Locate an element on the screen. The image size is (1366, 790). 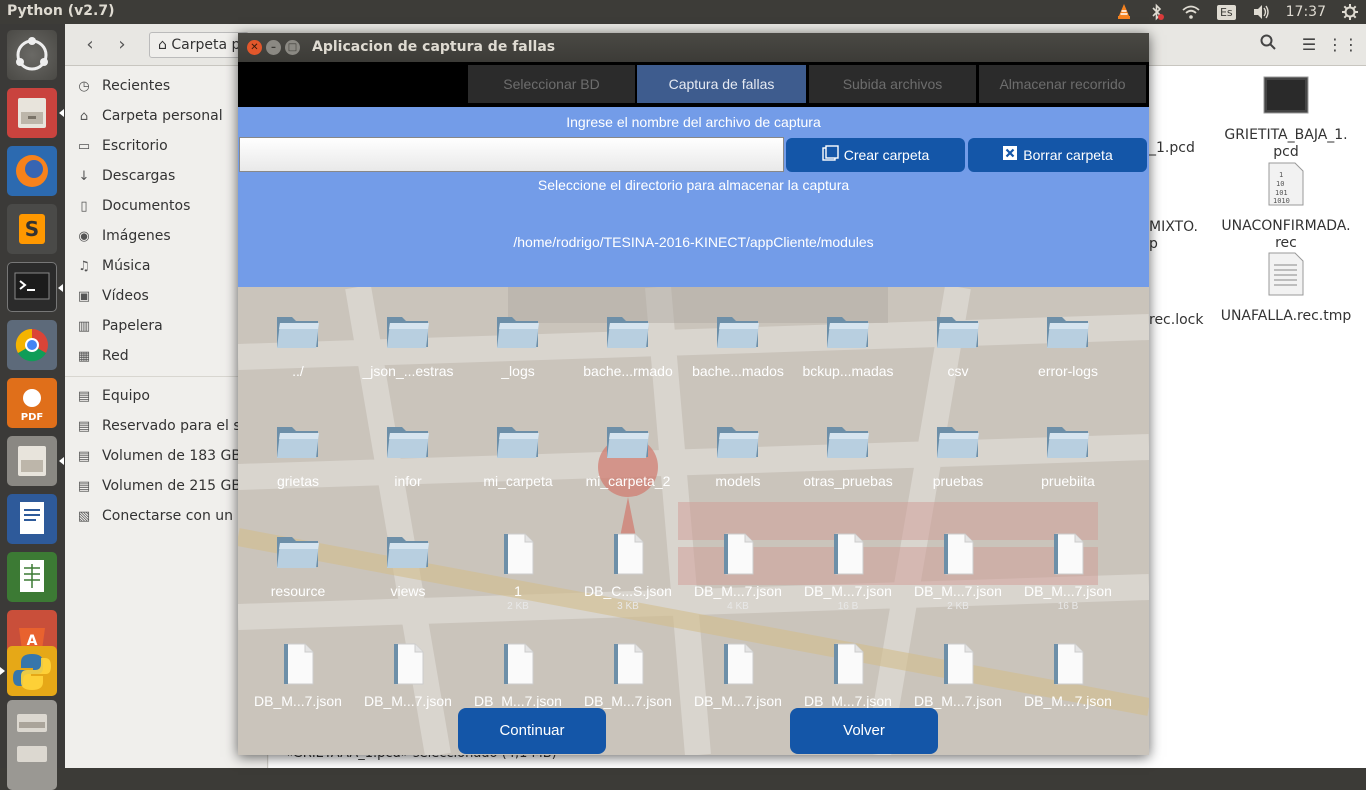
sidebar-item: ▦ Red is located at coordinates (102, 356).